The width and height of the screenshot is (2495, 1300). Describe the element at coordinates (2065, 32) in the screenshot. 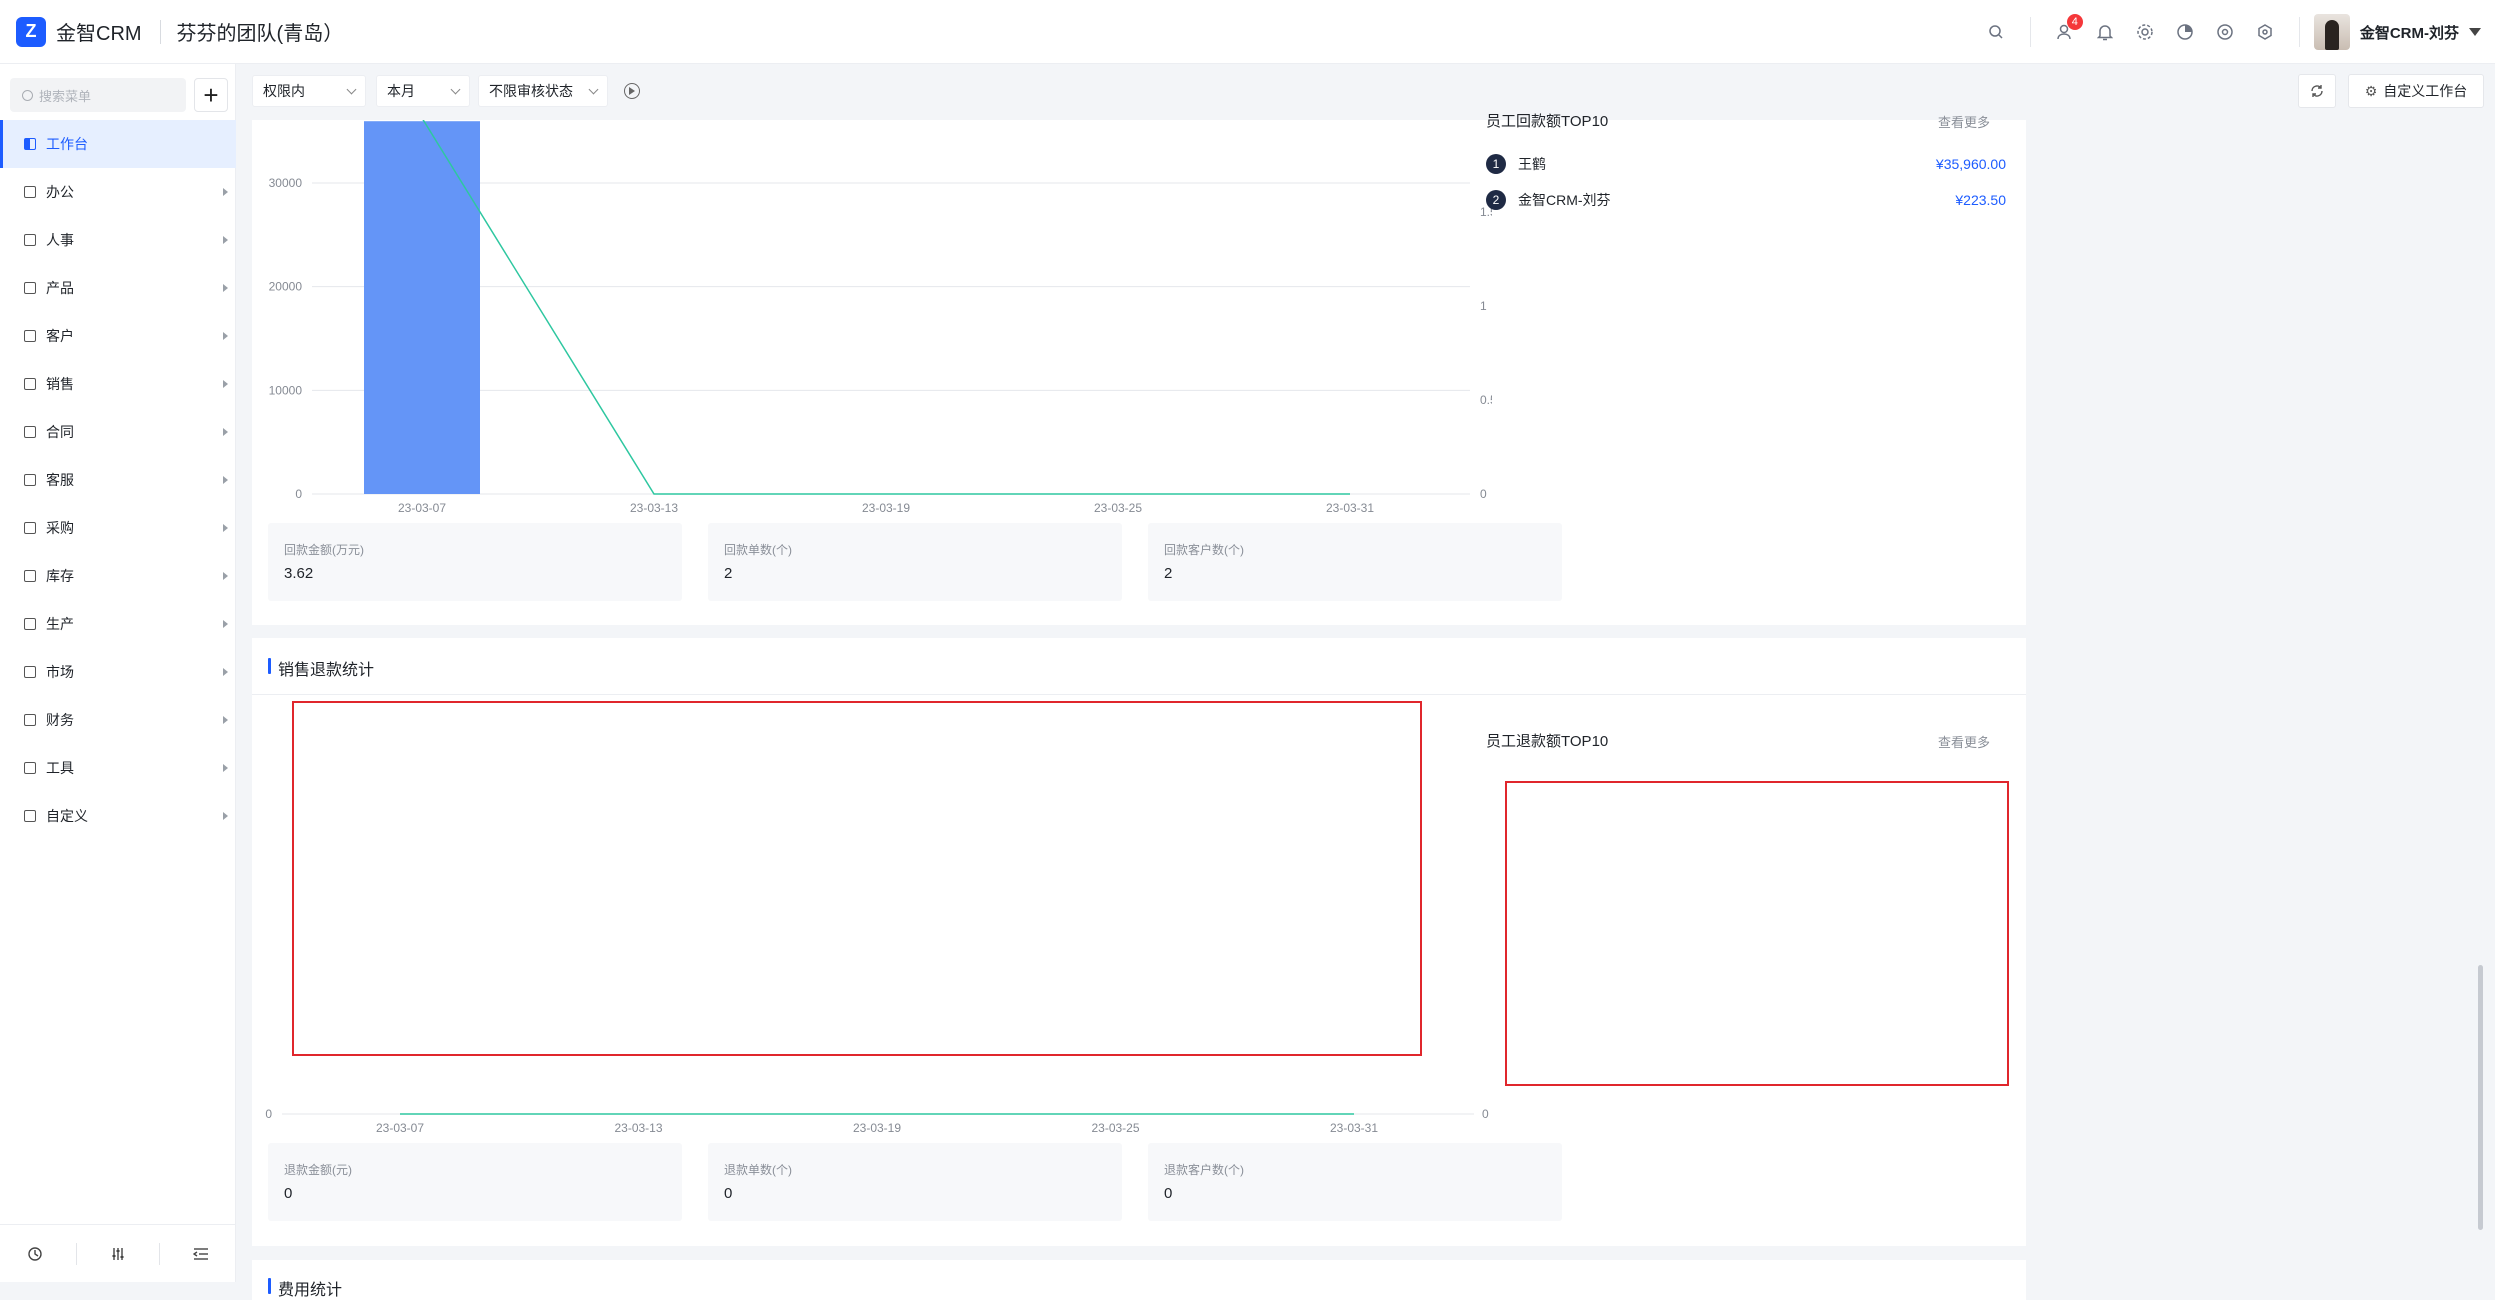

I see `contacts-icon: 4` at that location.